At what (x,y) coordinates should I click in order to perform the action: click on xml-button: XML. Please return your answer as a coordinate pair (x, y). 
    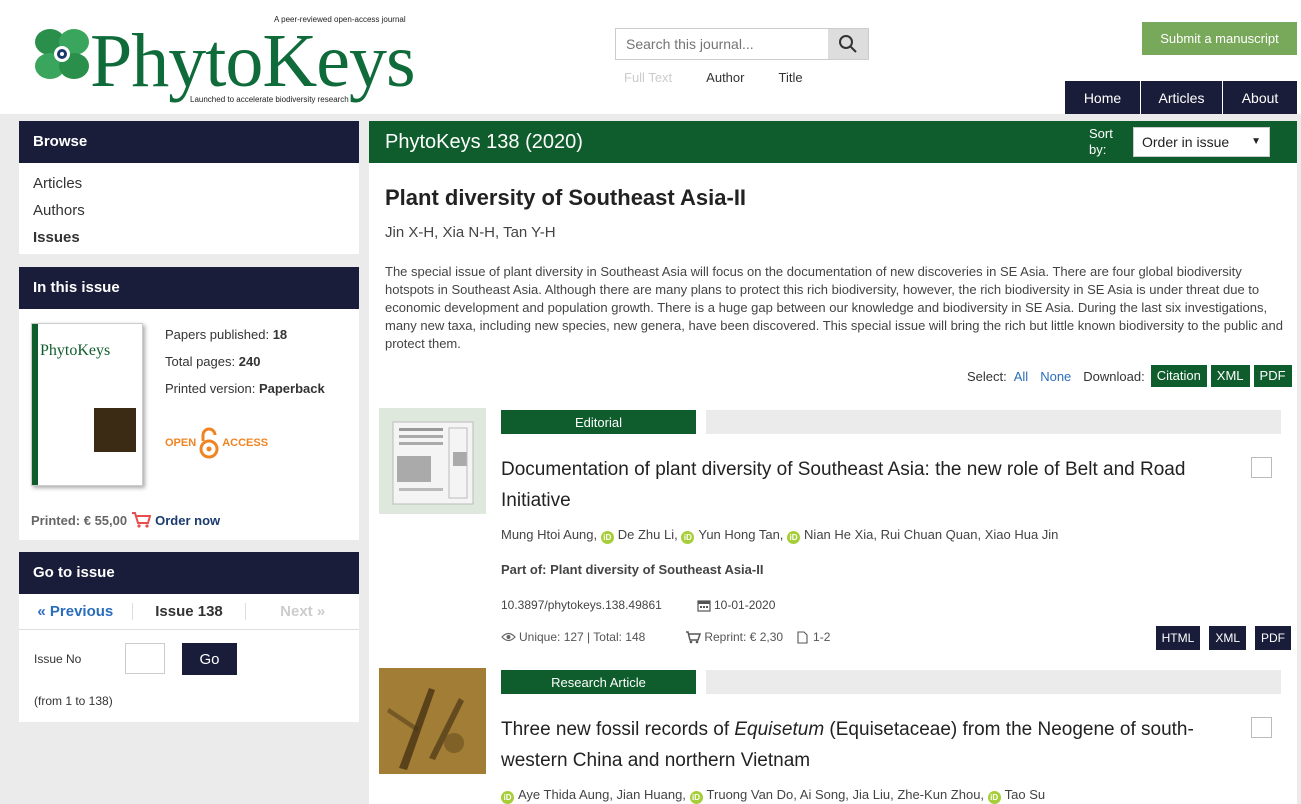
    Looking at the image, I should click on (1227, 638).